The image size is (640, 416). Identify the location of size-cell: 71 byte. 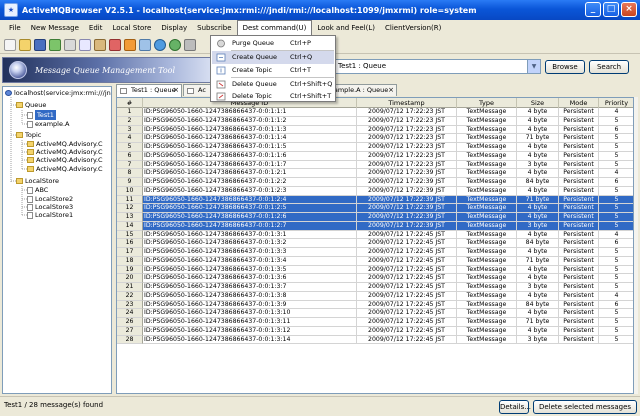
(538, 261).